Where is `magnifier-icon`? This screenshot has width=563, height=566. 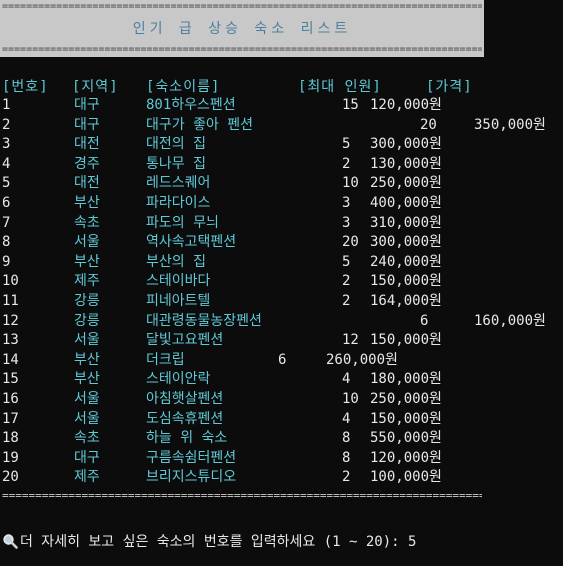
magnifier-icon is located at coordinates (10, 541).